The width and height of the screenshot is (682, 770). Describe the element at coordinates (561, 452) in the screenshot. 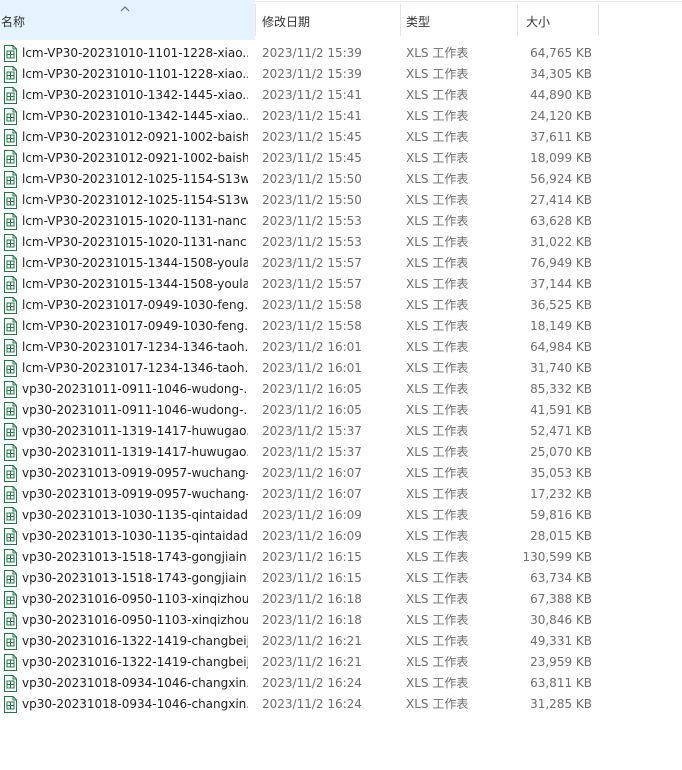

I see `file-size: 25,070 KB` at that location.